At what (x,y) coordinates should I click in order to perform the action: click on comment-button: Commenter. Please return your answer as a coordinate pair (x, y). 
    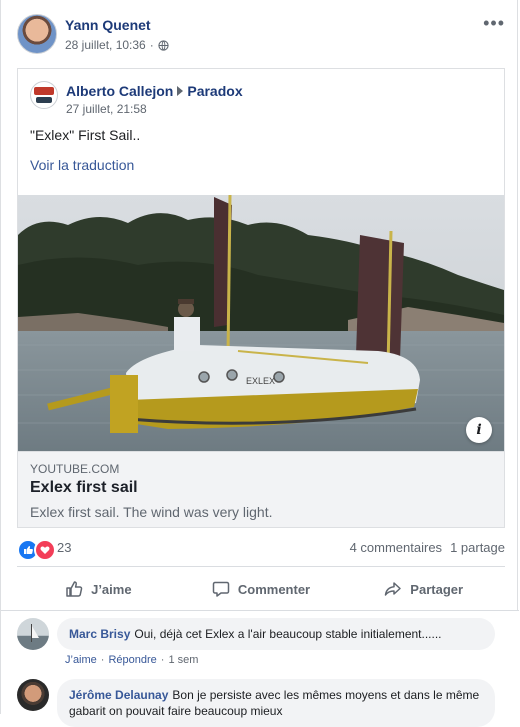
    Looking at the image, I should click on (261, 589).